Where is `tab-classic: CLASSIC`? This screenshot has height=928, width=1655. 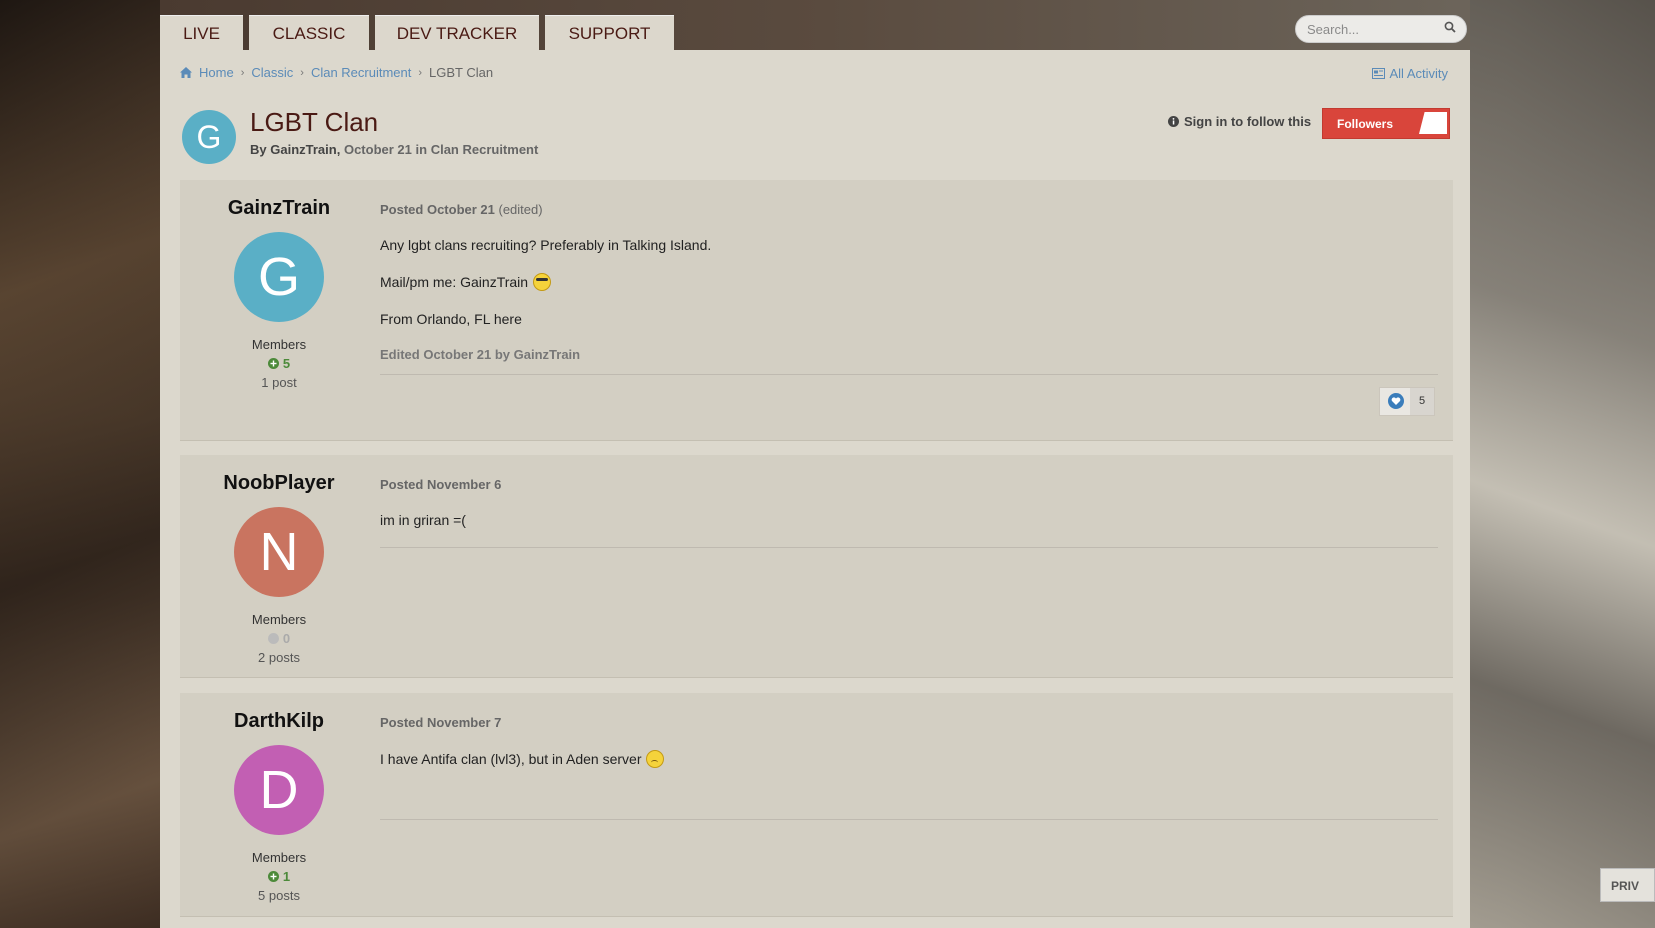
tab-classic: CLASSIC is located at coordinates (309, 33).